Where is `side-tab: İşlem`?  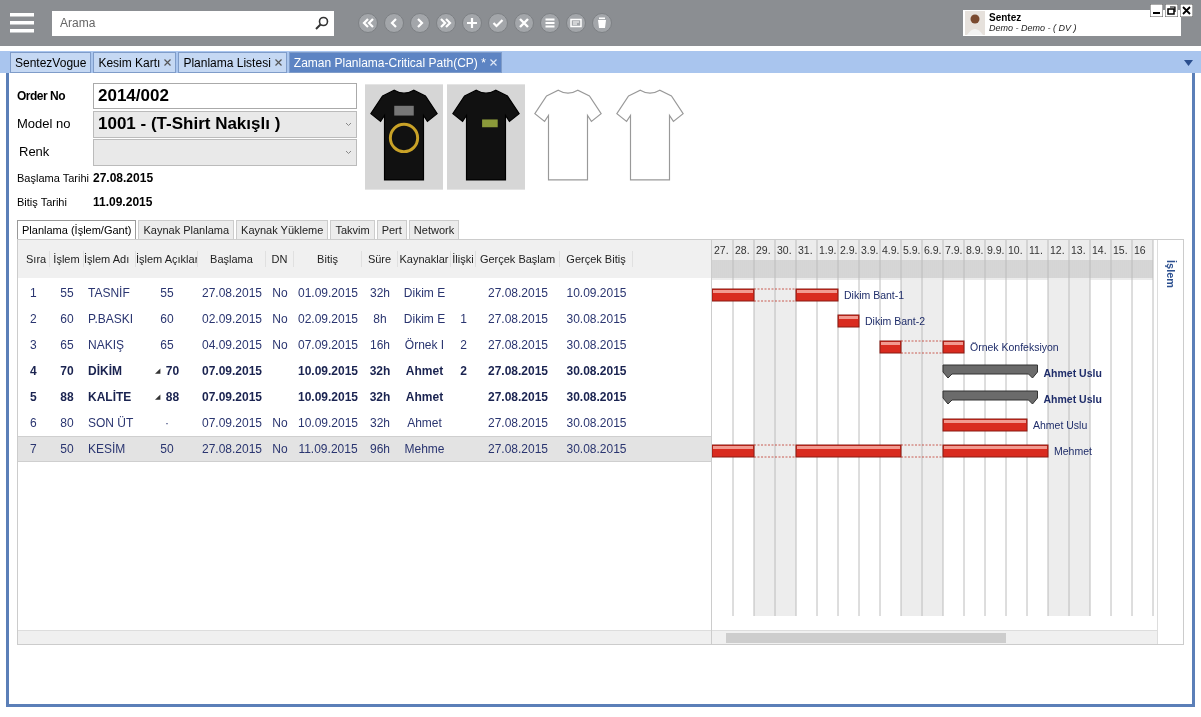
side-tab: İşlem is located at coordinates (1170, 274).